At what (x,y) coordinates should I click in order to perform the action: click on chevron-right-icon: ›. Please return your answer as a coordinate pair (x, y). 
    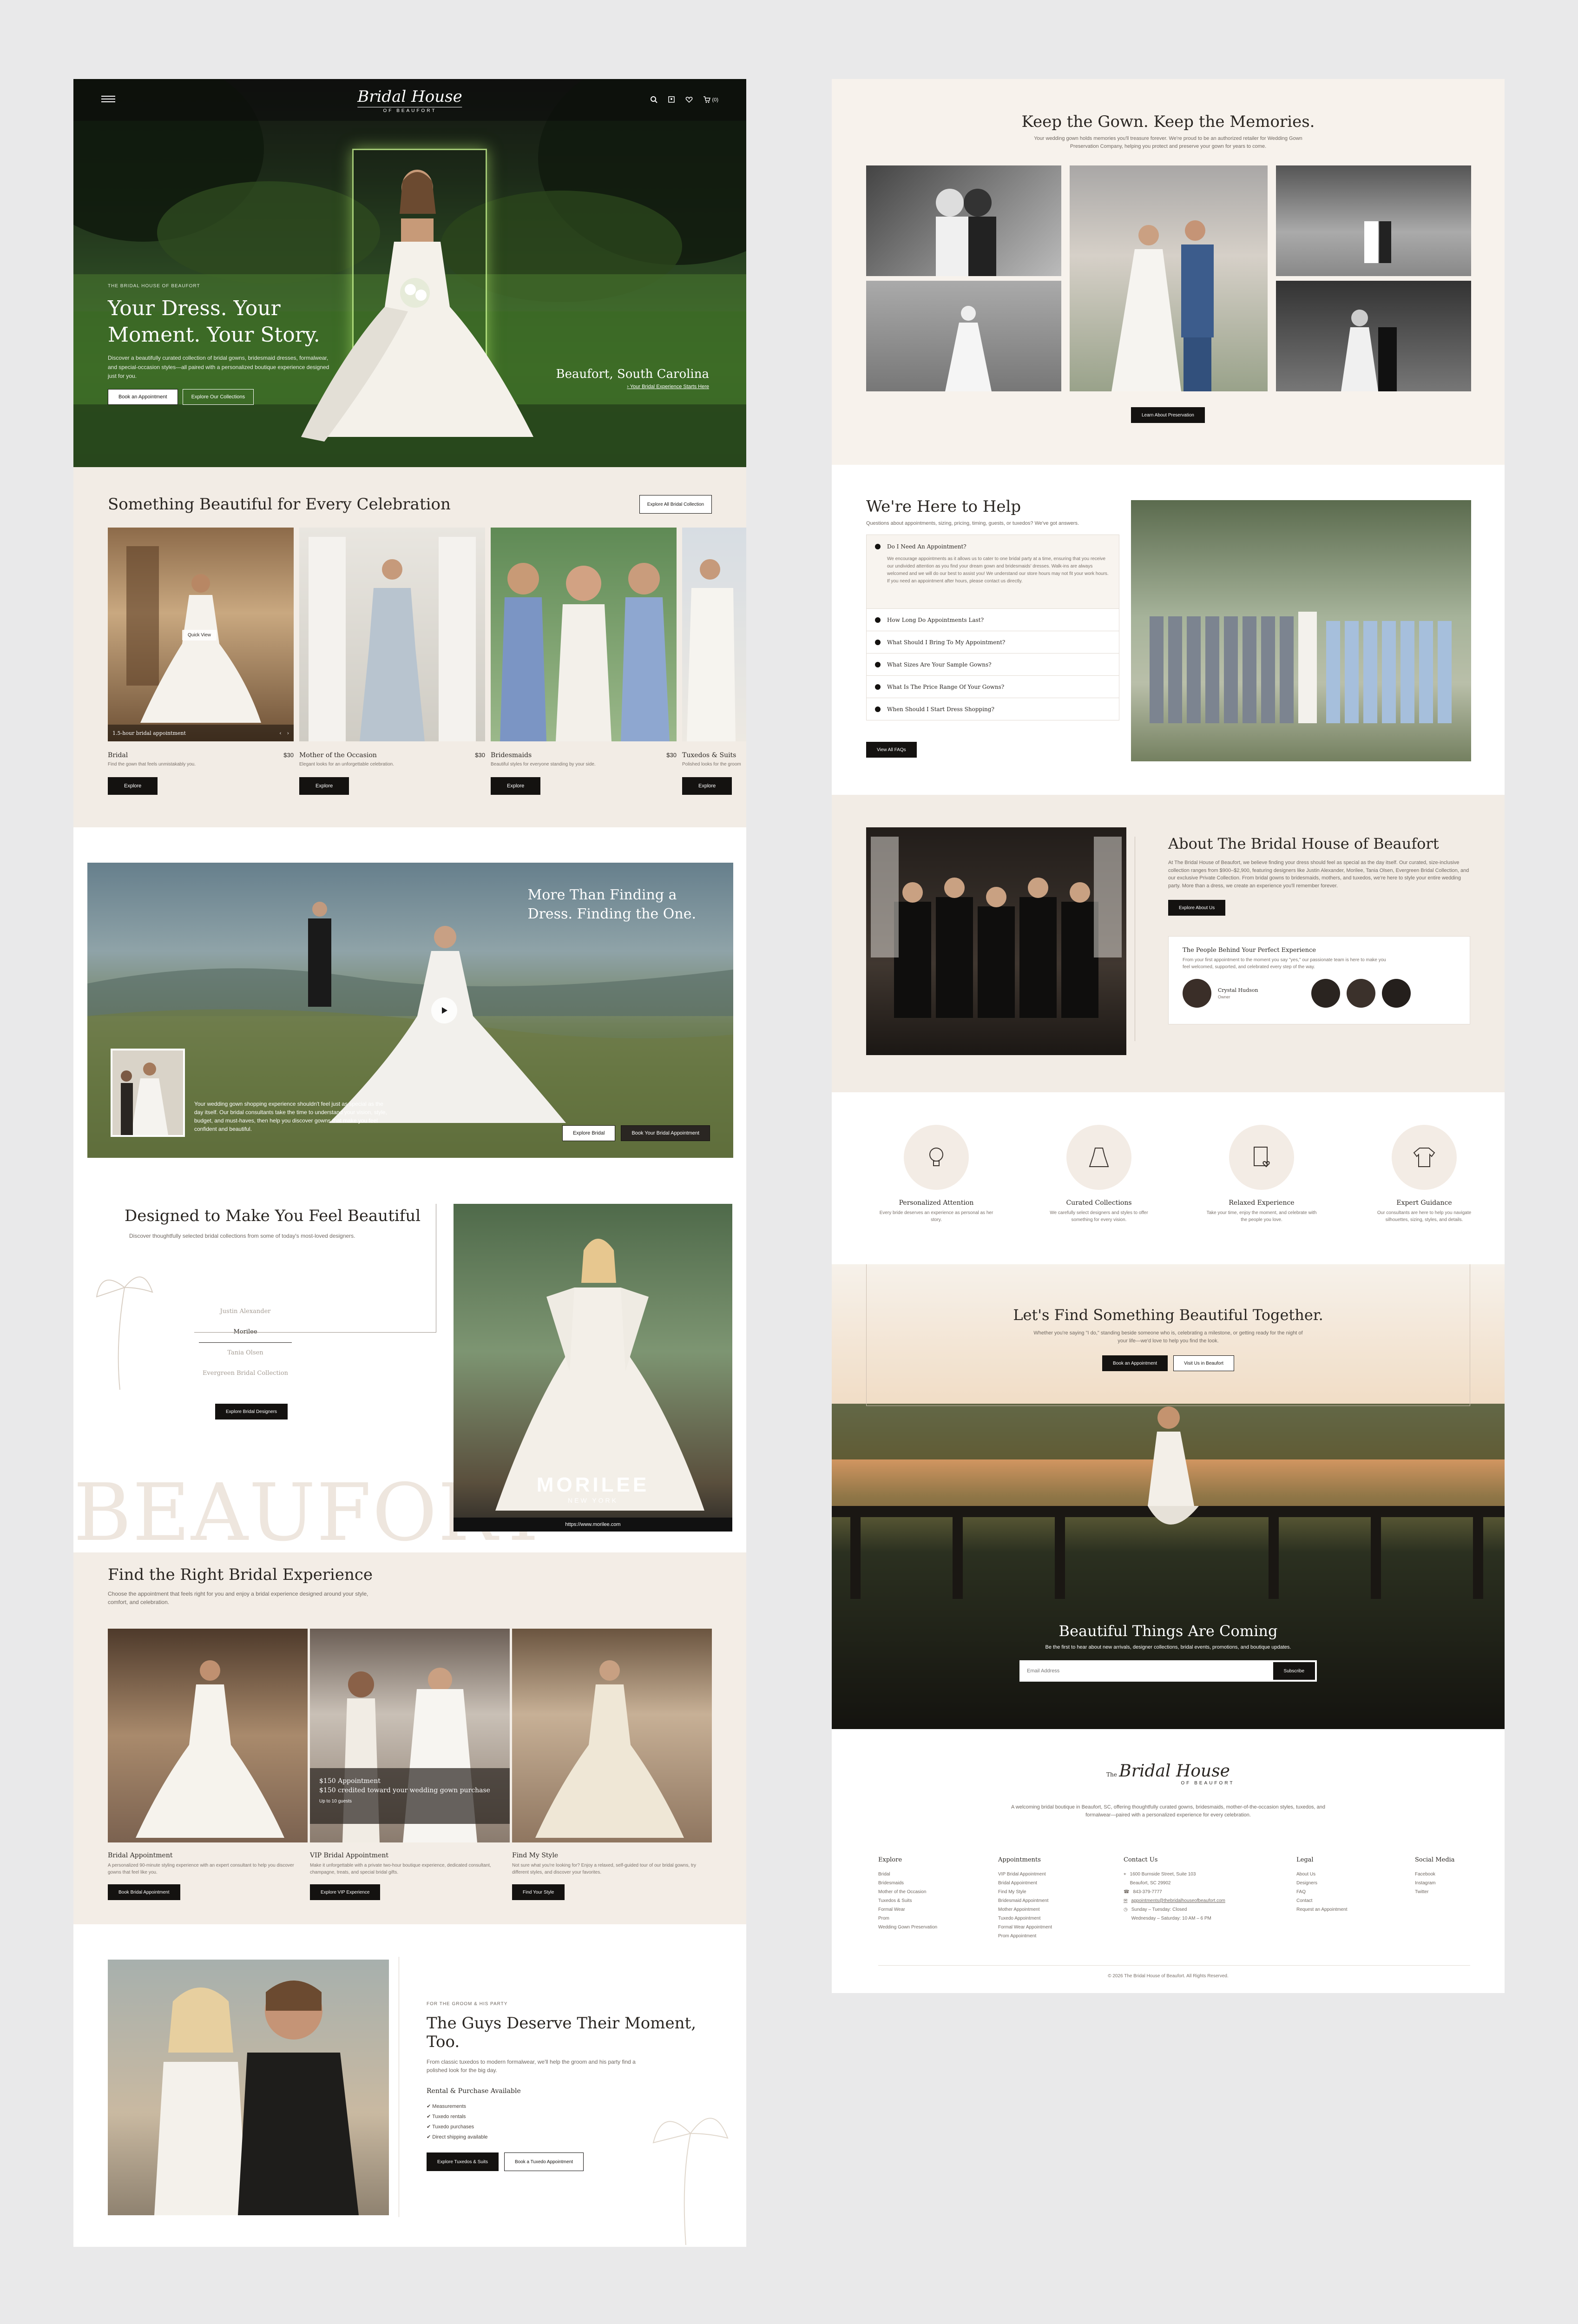
    Looking at the image, I should click on (288, 733).